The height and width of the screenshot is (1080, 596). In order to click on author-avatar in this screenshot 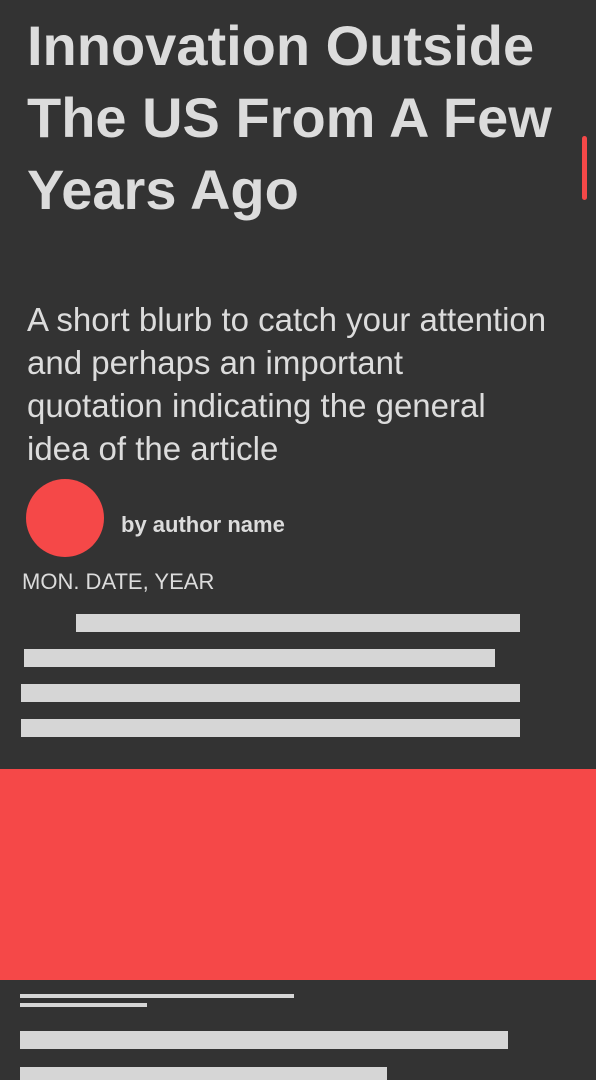, I will do `click(65, 518)`.